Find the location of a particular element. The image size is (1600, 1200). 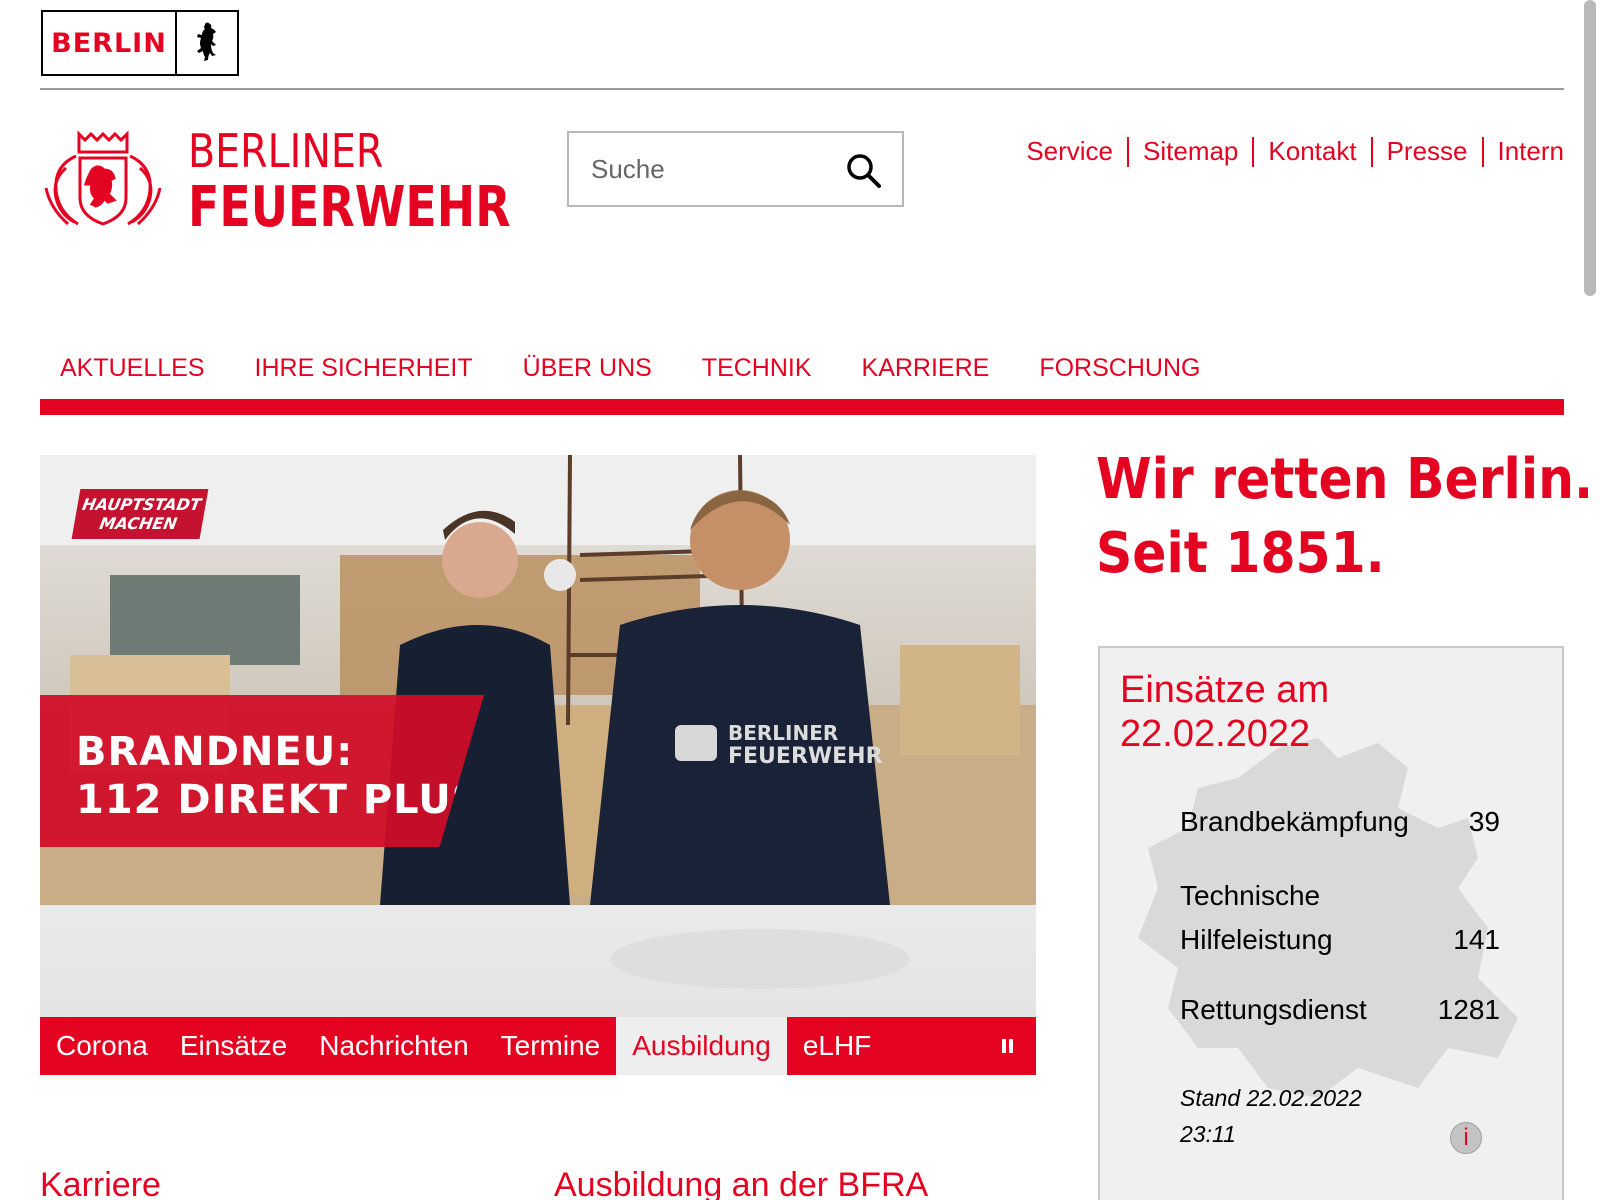

berlin-wordmark: BERLIN is located at coordinates (109, 43).